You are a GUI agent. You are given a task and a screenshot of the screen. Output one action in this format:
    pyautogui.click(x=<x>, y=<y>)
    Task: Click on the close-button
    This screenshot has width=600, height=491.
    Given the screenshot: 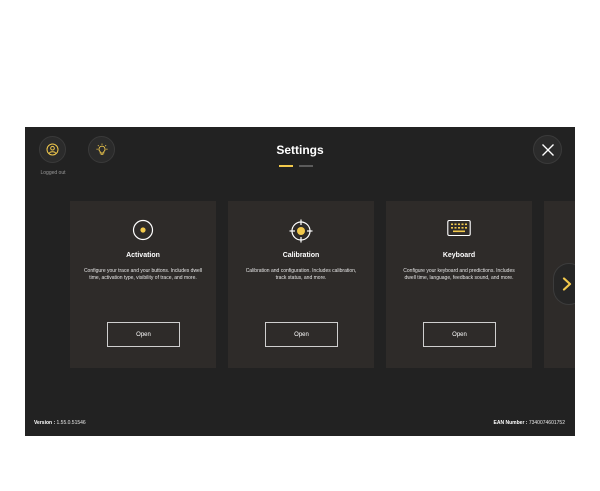 What is the action you would take?
    pyautogui.click(x=547, y=149)
    